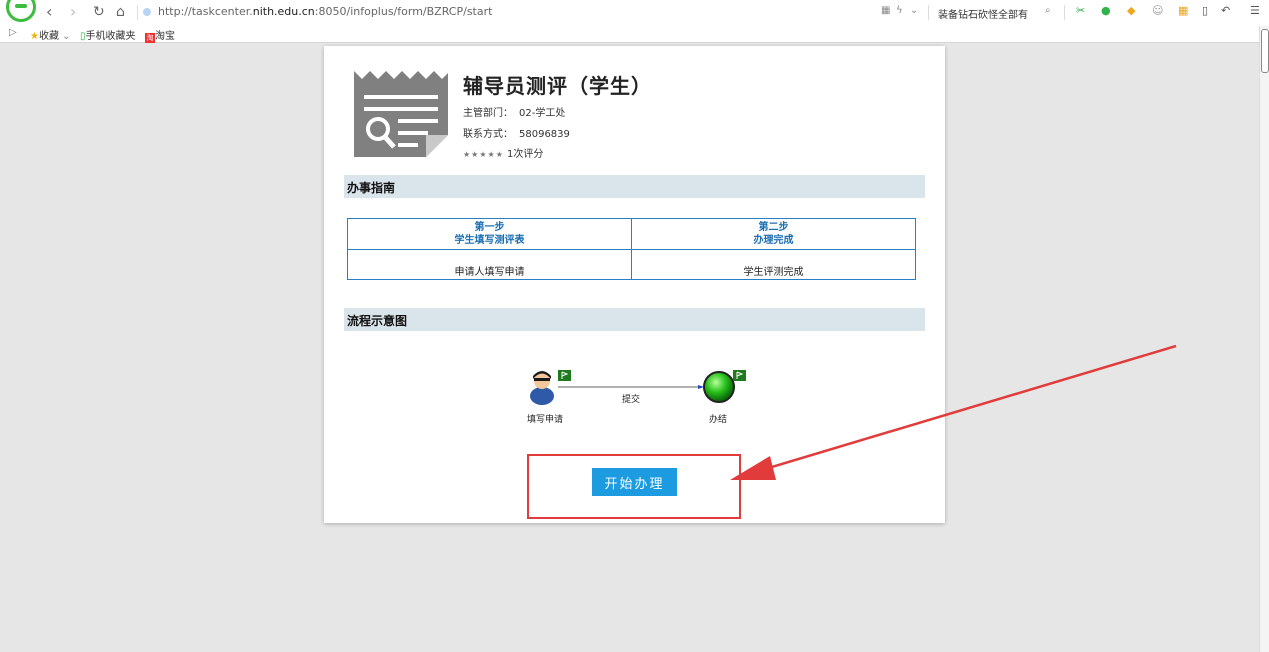 This screenshot has height=652, width=1269. Describe the element at coordinates (13, 32) in the screenshot. I see `sidebar-toggle-icon: ▷` at that location.